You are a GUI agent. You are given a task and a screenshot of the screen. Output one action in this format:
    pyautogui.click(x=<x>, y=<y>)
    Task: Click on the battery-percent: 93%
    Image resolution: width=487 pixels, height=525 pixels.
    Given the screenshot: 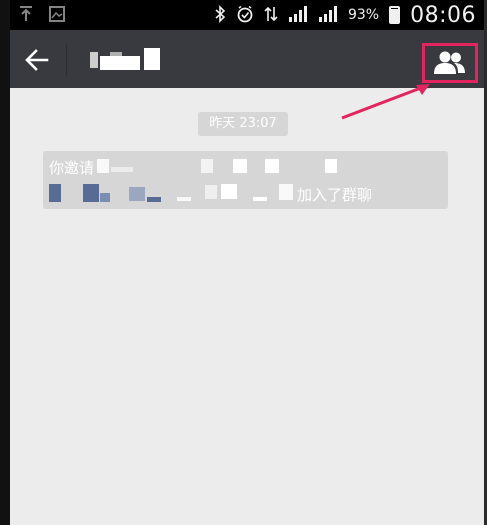 What is the action you would take?
    pyautogui.click(x=363, y=15)
    